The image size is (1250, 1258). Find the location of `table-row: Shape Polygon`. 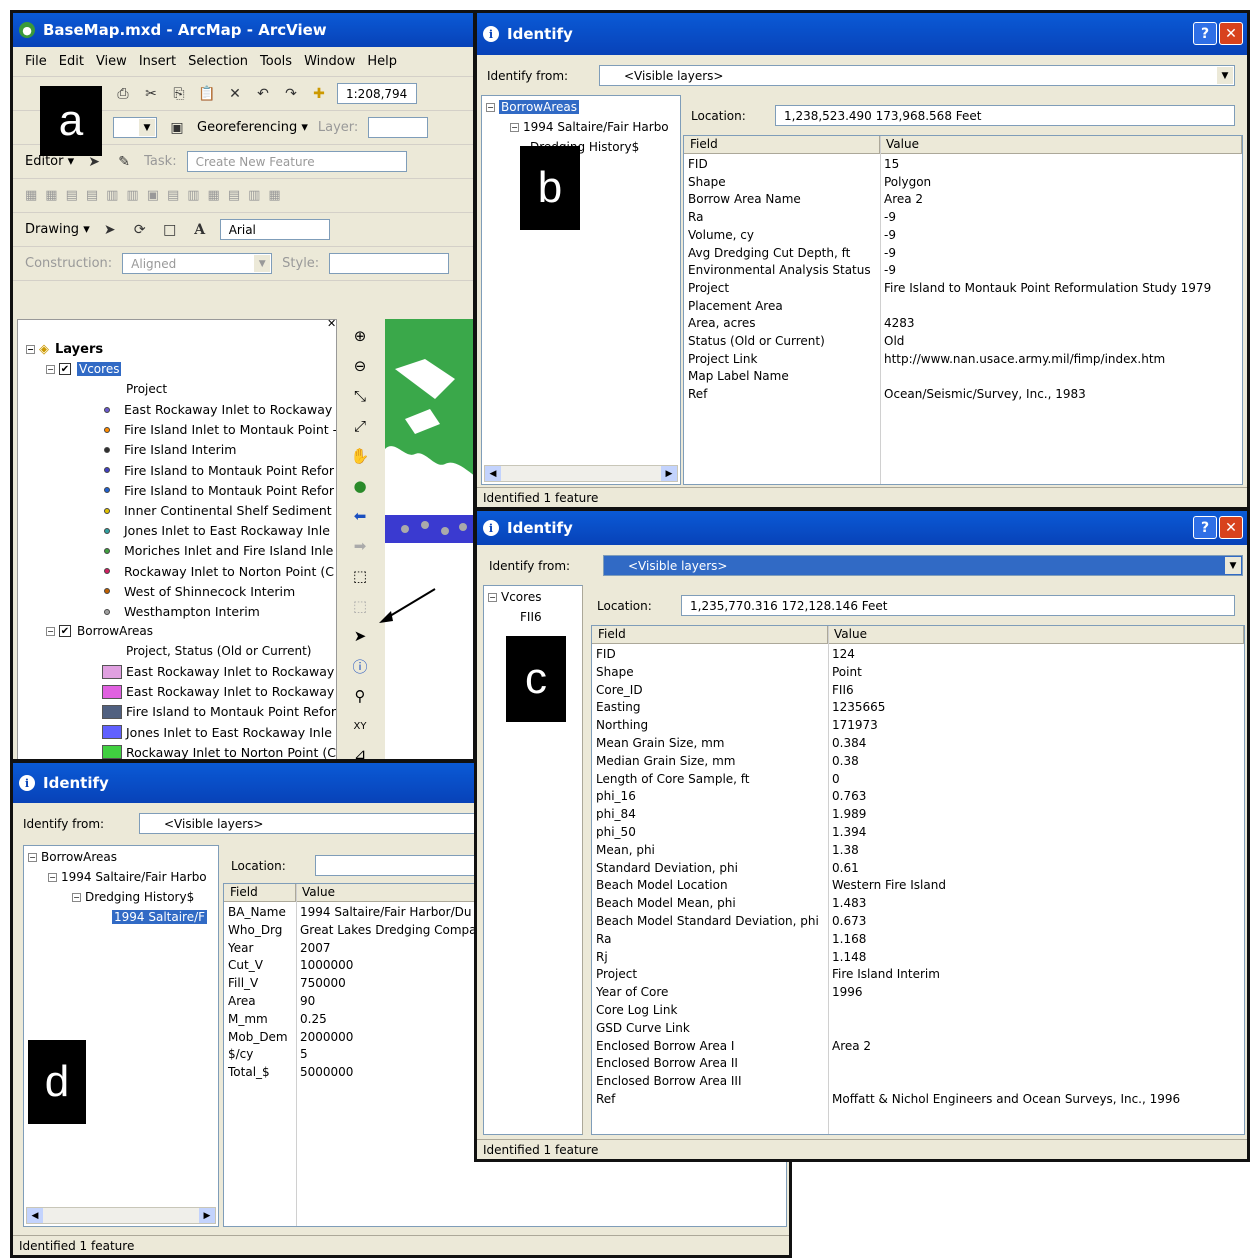

table-row: Shape Polygon is located at coordinates (963, 183).